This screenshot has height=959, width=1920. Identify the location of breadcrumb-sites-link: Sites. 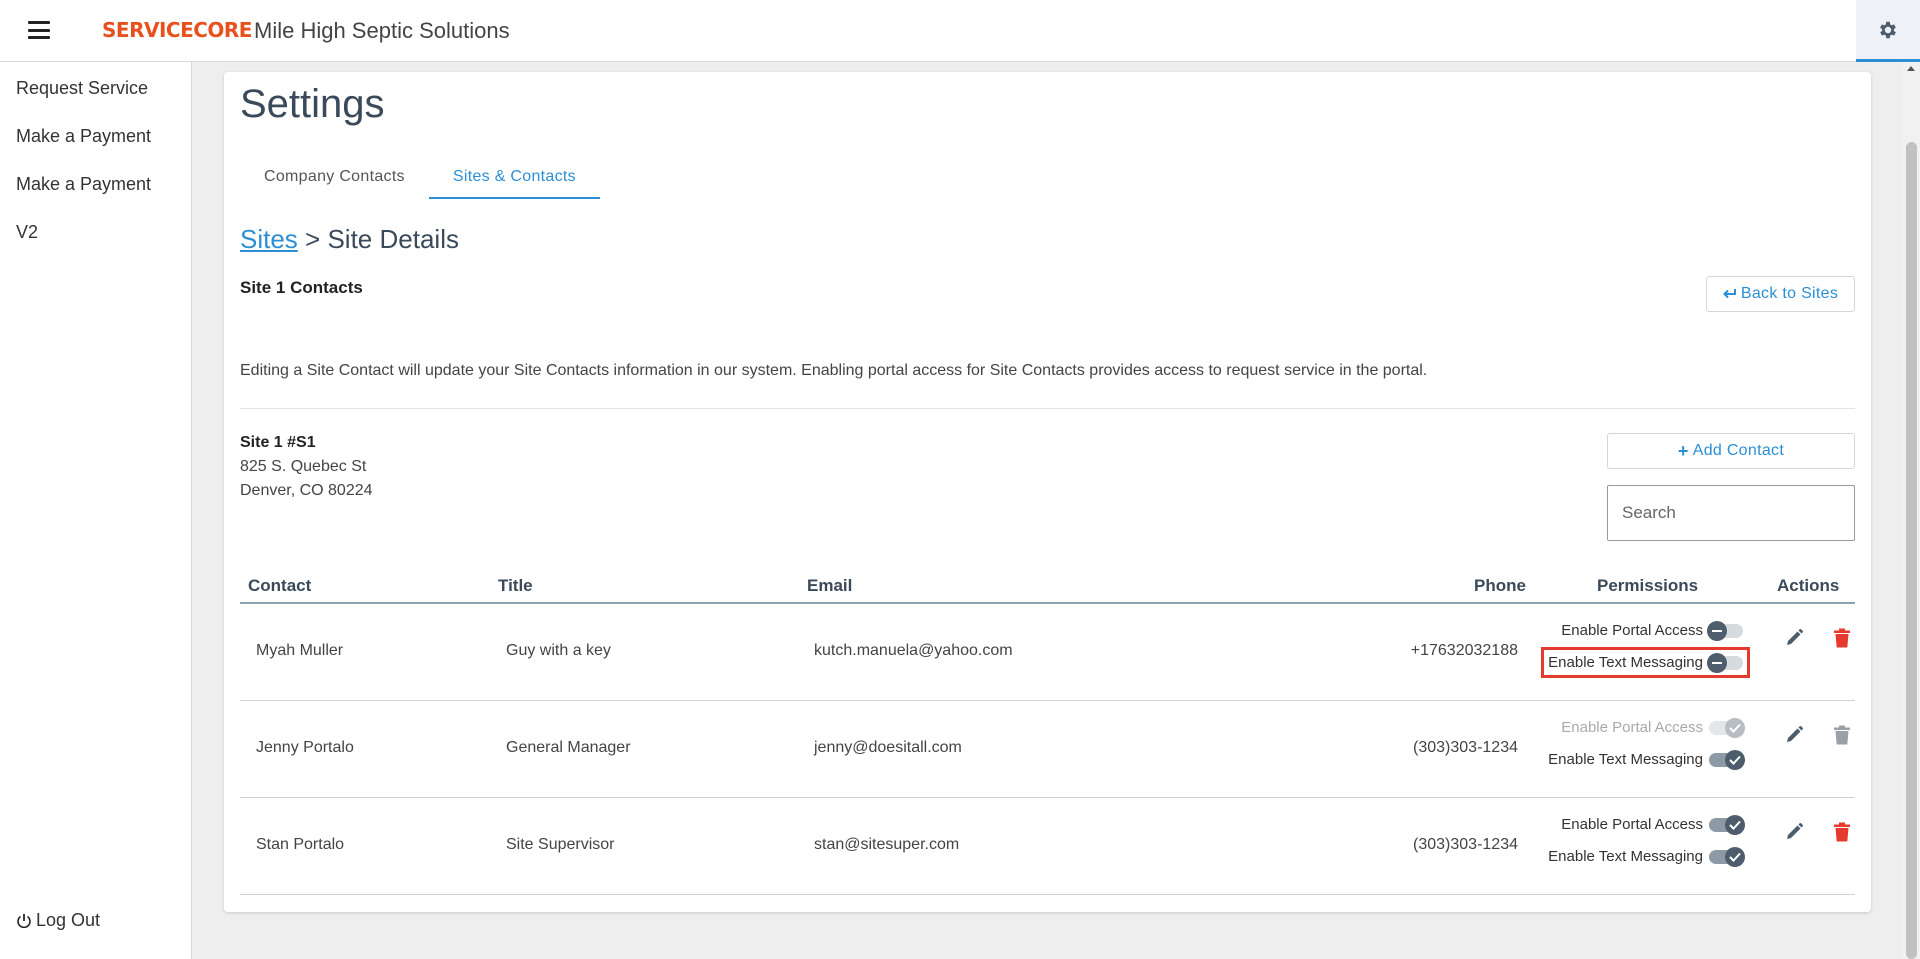
(269, 239).